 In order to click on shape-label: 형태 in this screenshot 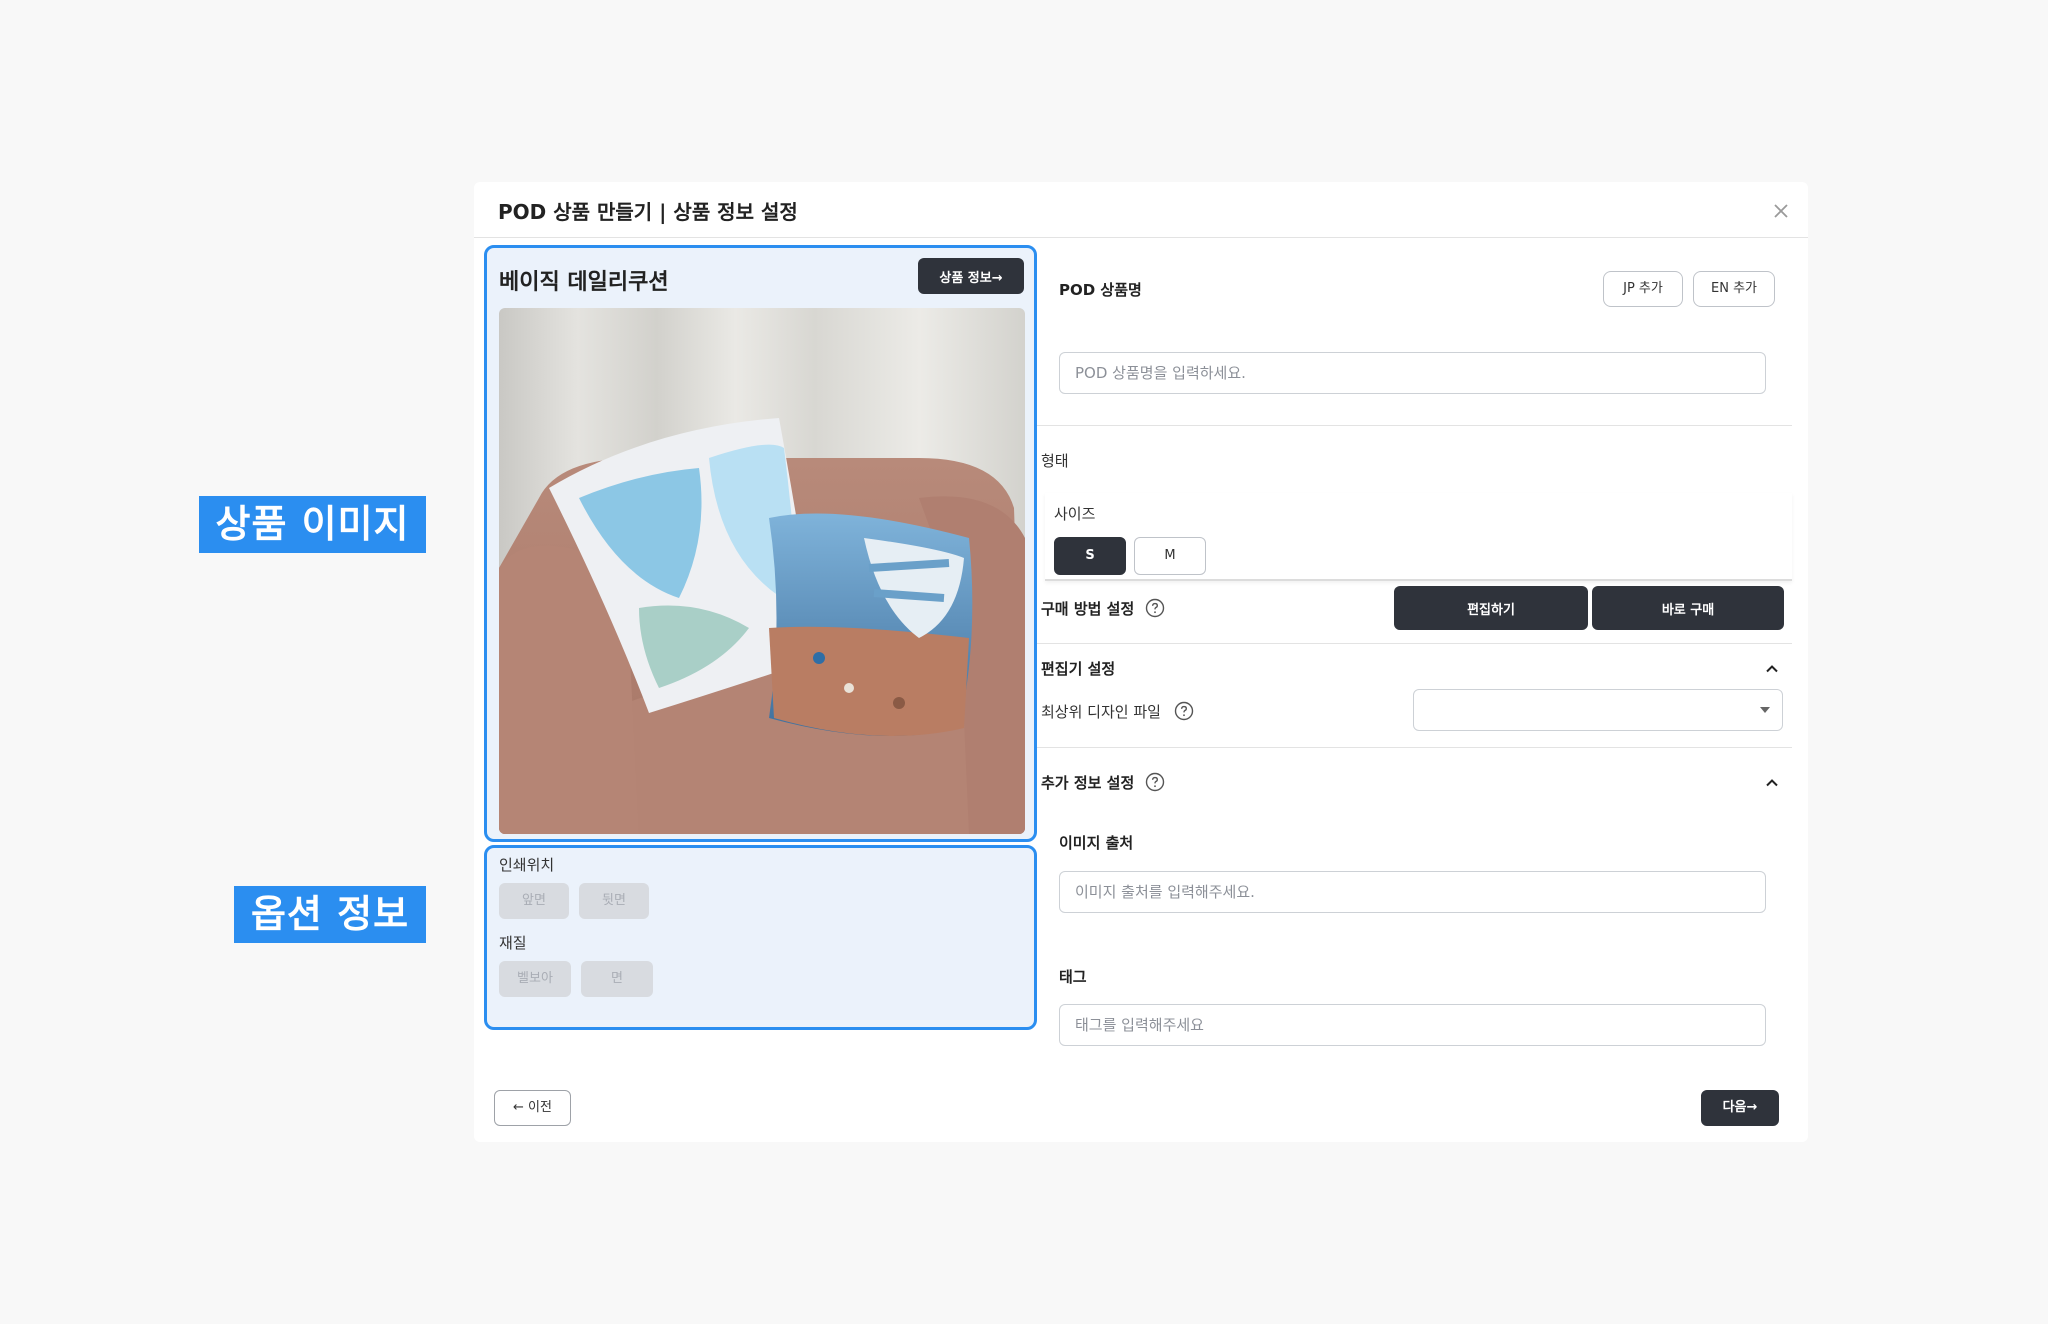, I will do `click(1055, 461)`.